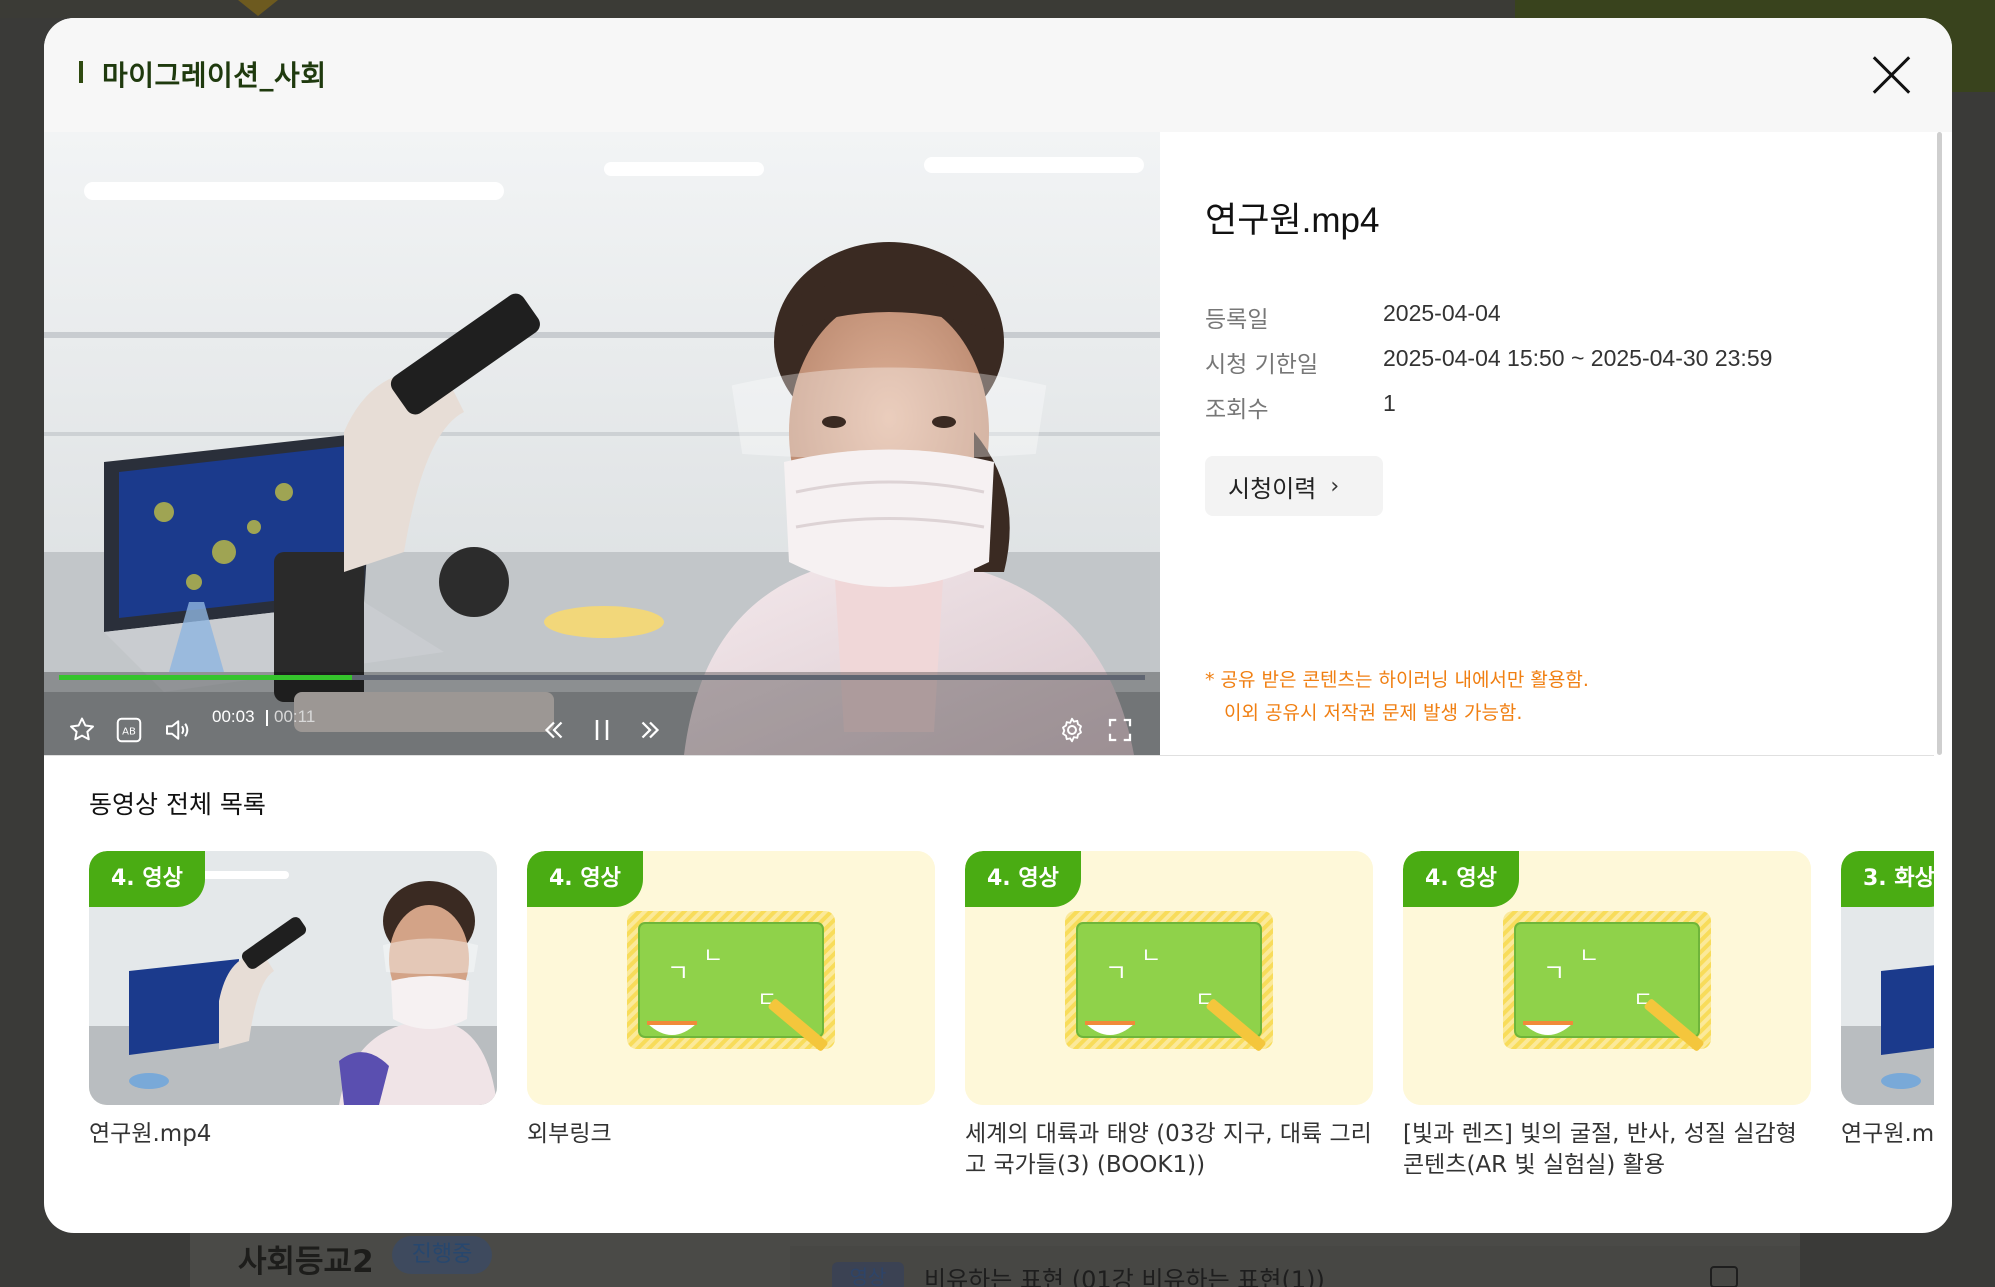 The width and height of the screenshot is (1995, 1287). Describe the element at coordinates (569, 1134) in the screenshot. I see `video-card-title: 외부링크` at that location.